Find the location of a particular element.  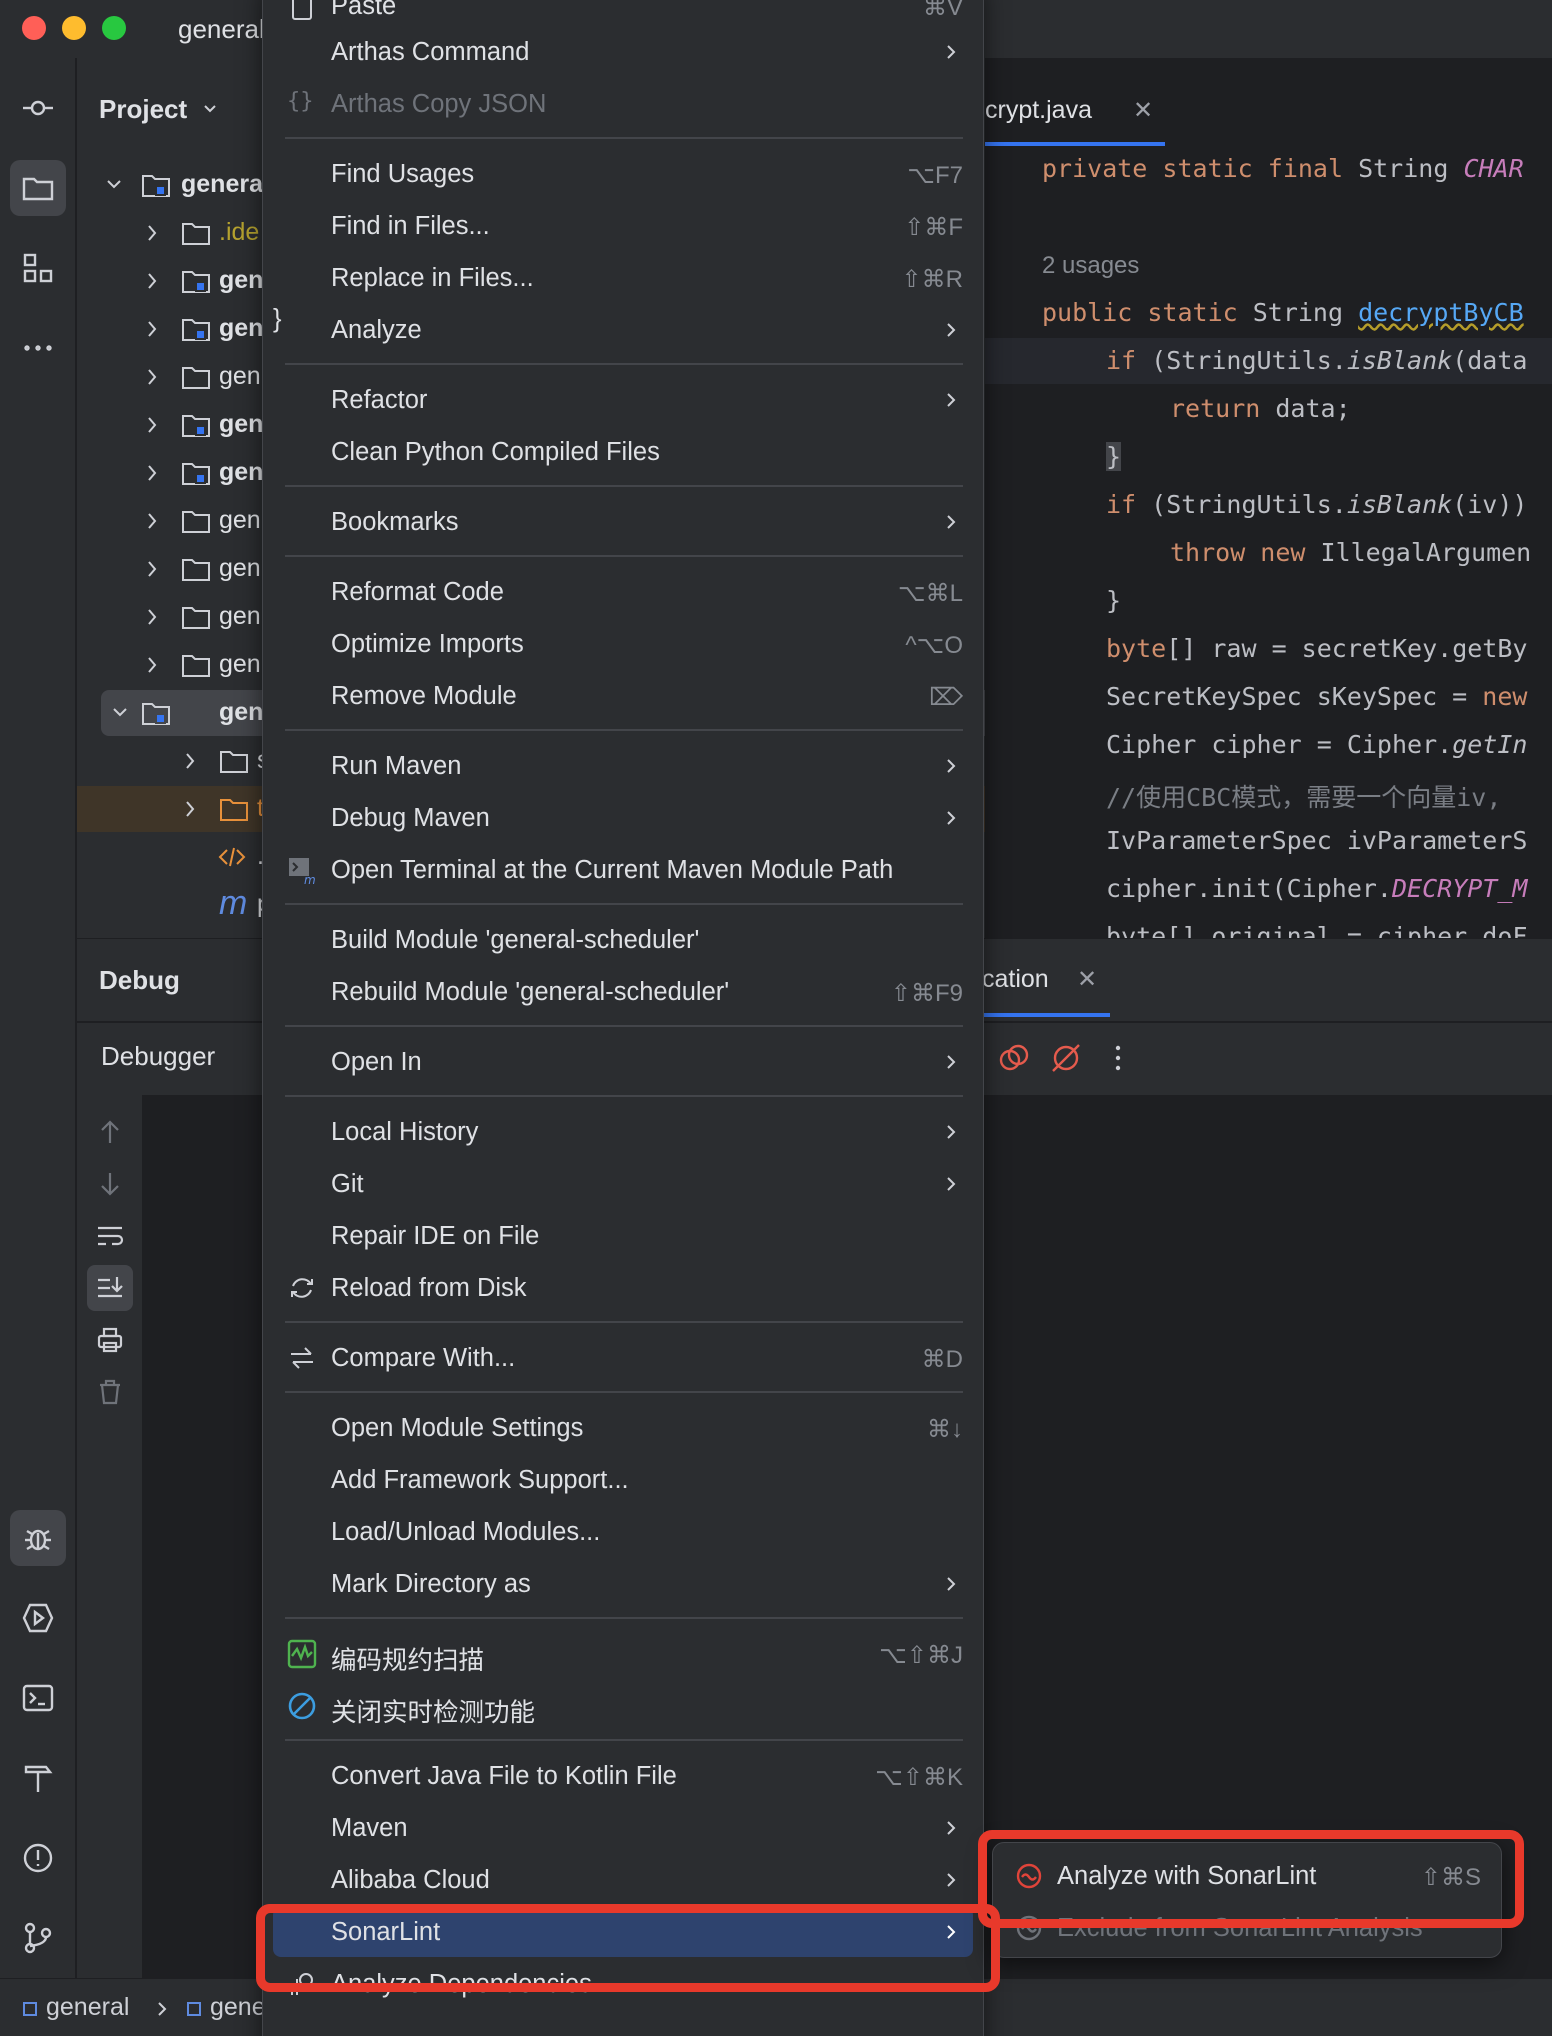

structure-icon is located at coordinates (38, 268).